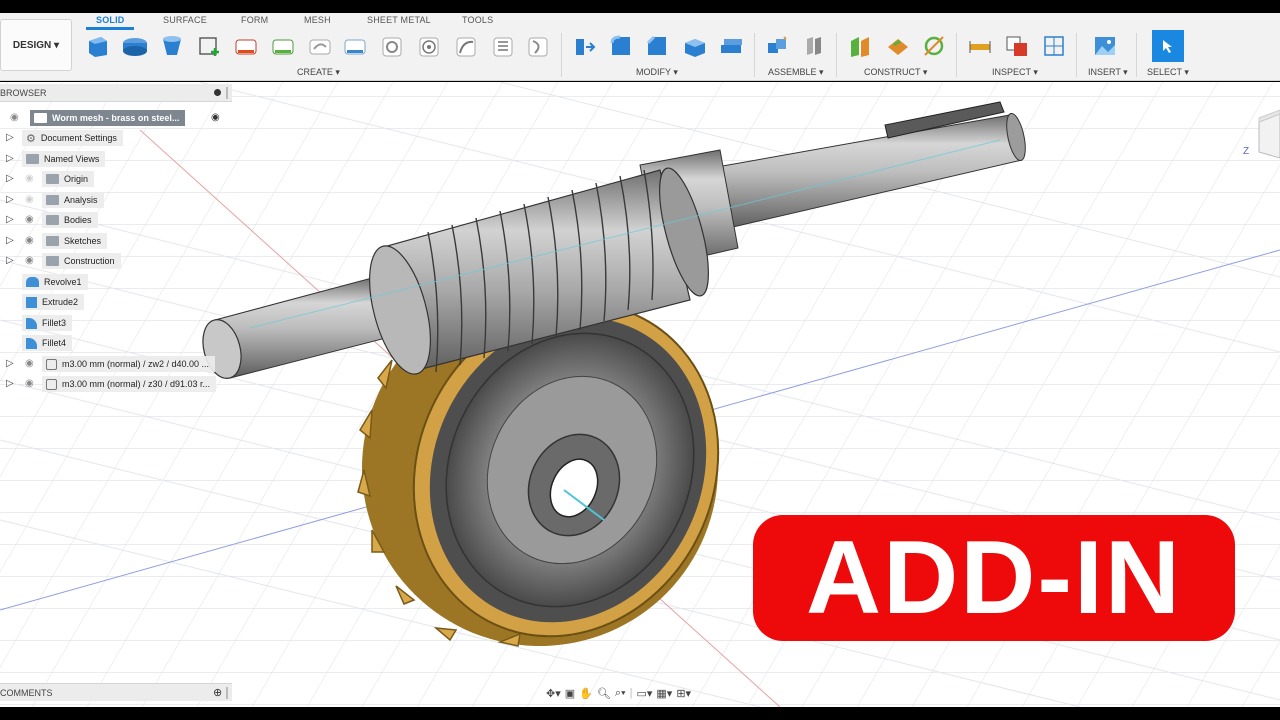 This screenshot has width=1280, height=720. Describe the element at coordinates (47, 343) in the screenshot. I see `tree-chip: Fillet4` at that location.